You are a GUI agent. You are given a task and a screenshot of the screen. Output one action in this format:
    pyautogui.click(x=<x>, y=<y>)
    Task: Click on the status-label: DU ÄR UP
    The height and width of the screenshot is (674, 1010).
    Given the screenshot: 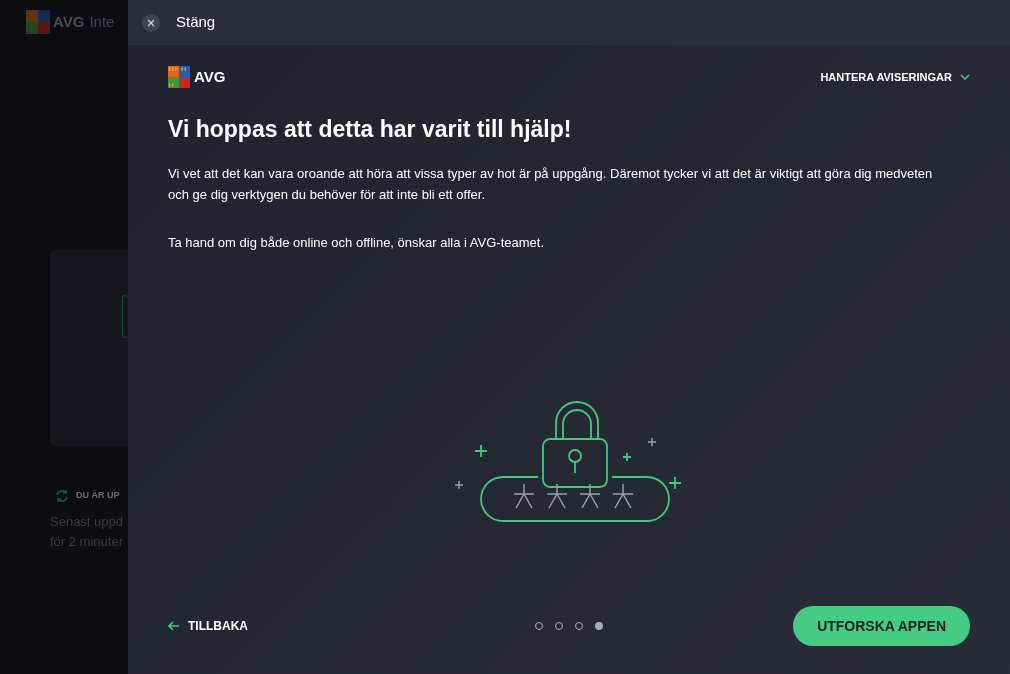 What is the action you would take?
    pyautogui.click(x=98, y=496)
    